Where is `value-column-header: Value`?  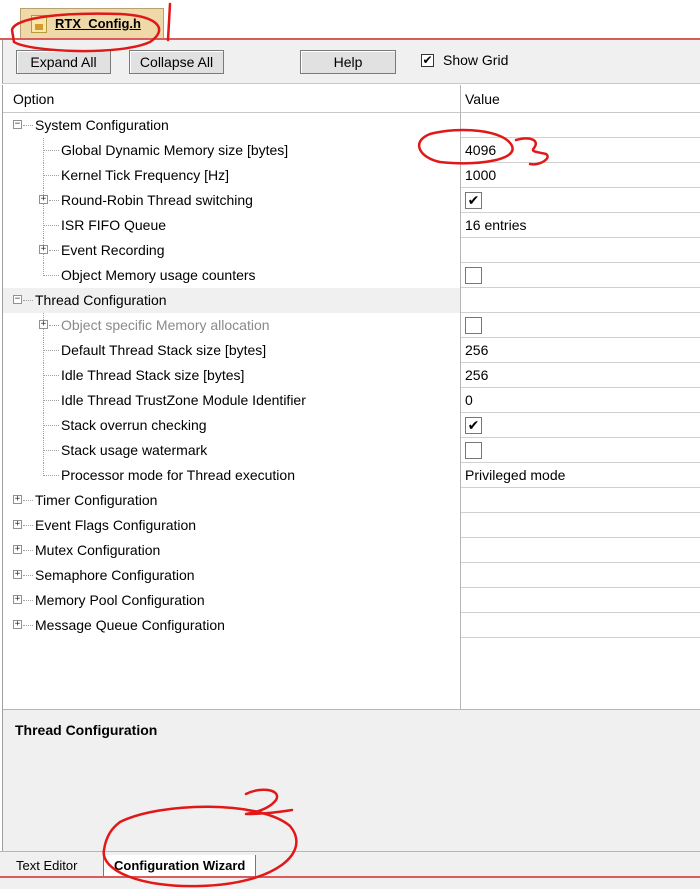 value-column-header: Value is located at coordinates (580, 98).